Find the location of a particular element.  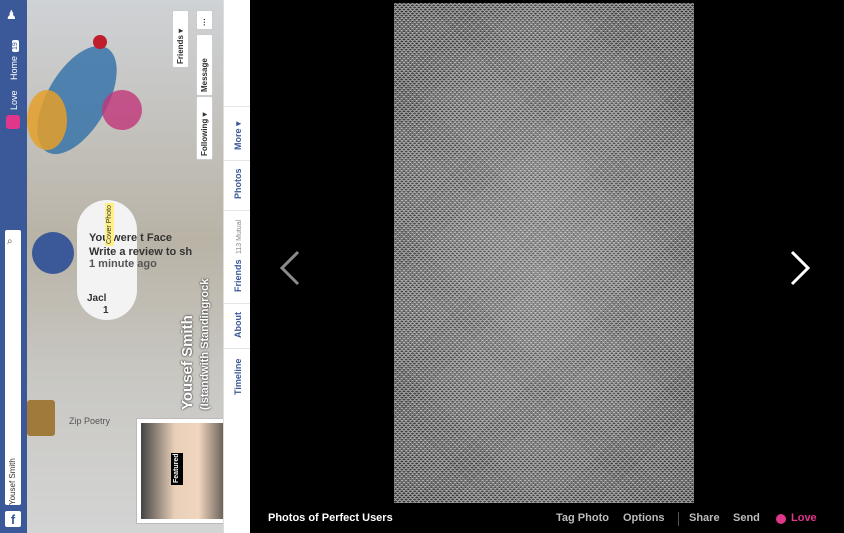

featured-tag: Featured is located at coordinates (177, 469).